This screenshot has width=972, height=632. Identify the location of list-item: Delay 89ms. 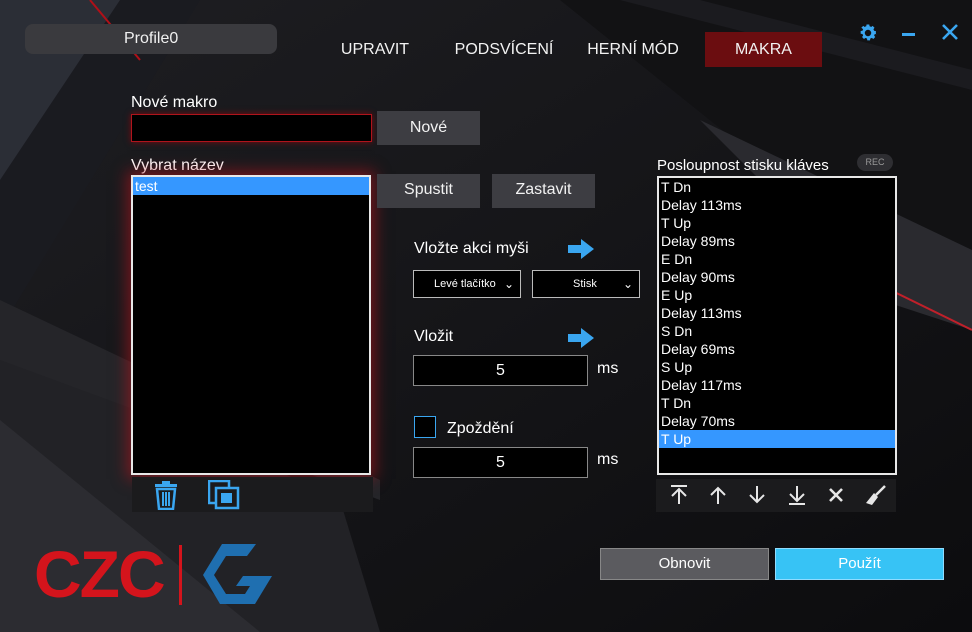
(777, 241).